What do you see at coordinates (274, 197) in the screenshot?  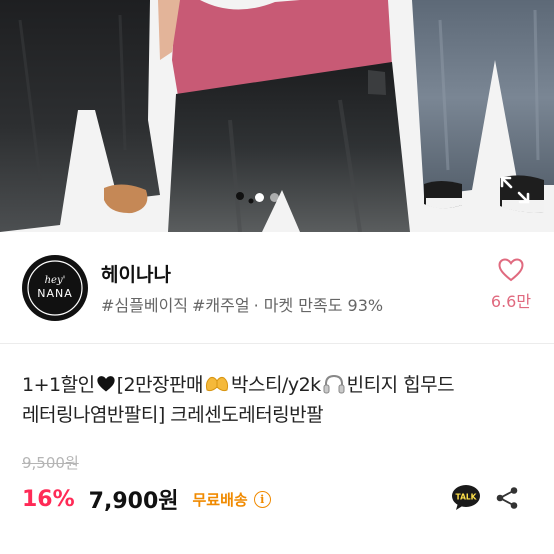 I see `carousel-dot` at bounding box center [274, 197].